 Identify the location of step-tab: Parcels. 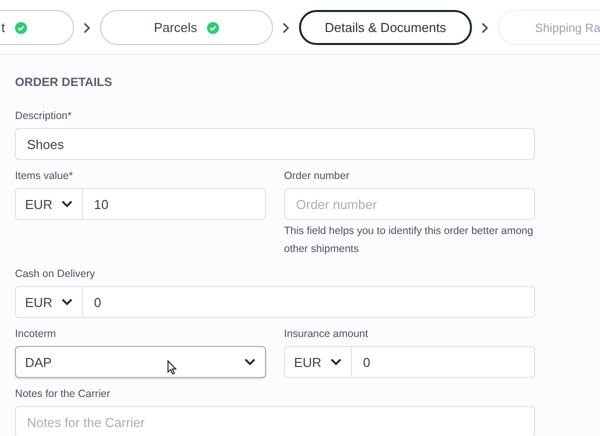
(186, 27).